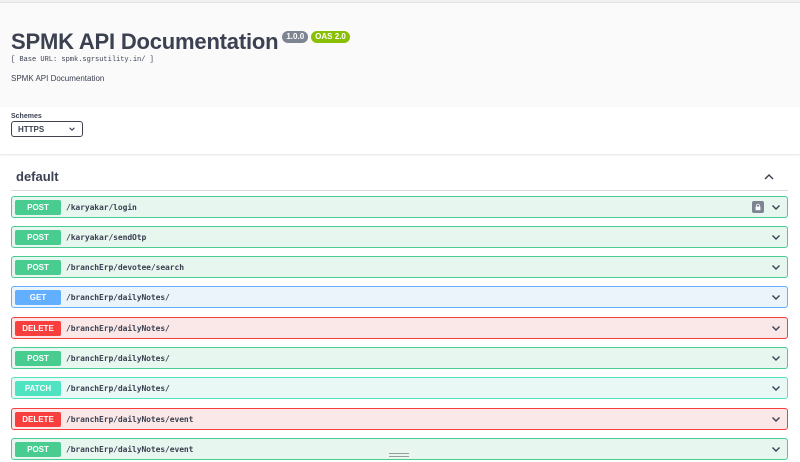 The height and width of the screenshot is (462, 800). What do you see at coordinates (31, 129) in the screenshot?
I see `schemes-selected-value: HTTPS` at bounding box center [31, 129].